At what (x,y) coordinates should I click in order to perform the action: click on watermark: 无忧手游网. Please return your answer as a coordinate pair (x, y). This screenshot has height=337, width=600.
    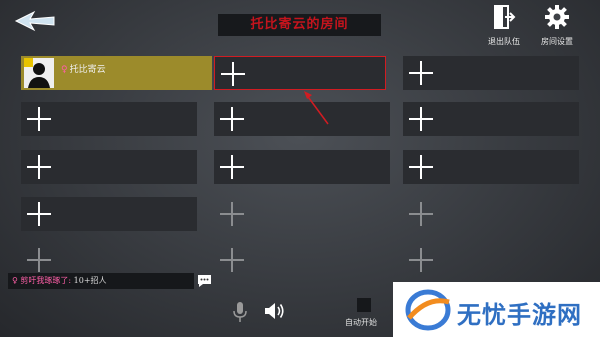
    Looking at the image, I should click on (496, 309).